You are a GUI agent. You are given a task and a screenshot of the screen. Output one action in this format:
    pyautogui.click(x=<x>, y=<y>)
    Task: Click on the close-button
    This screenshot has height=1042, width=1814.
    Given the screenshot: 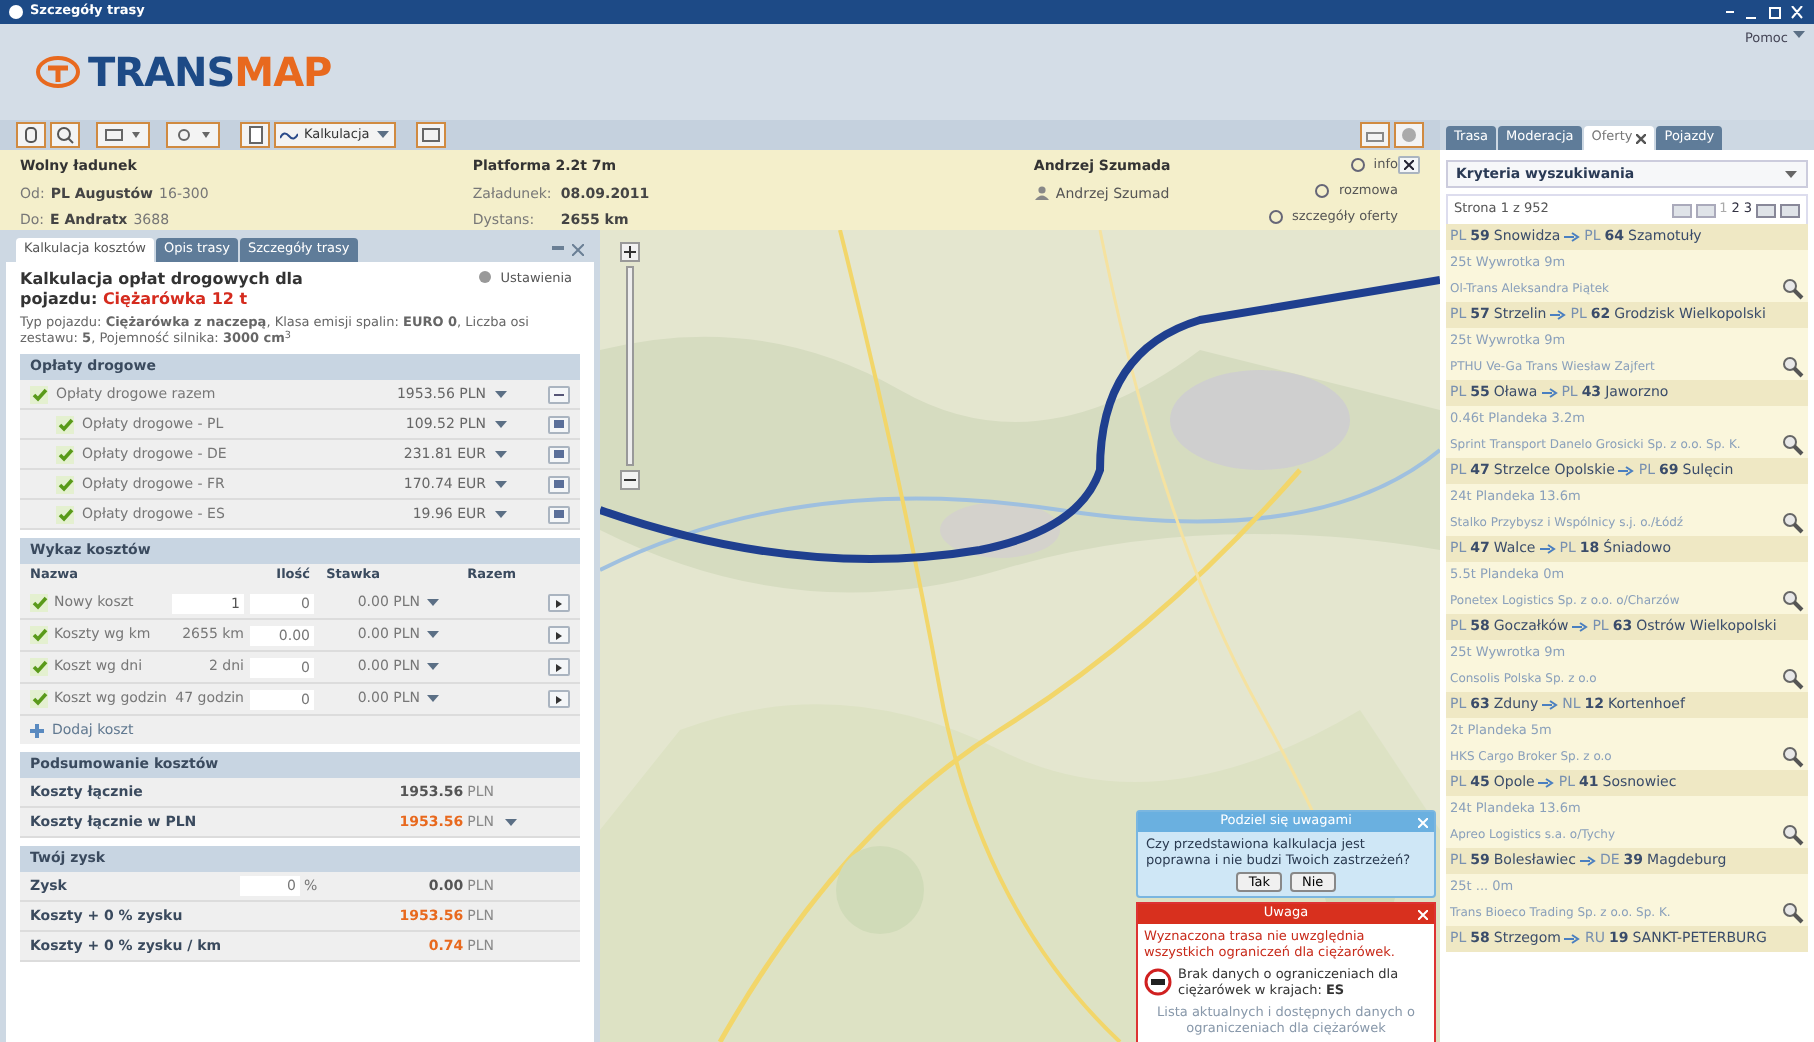 What is the action you would take?
    pyautogui.click(x=1408, y=165)
    